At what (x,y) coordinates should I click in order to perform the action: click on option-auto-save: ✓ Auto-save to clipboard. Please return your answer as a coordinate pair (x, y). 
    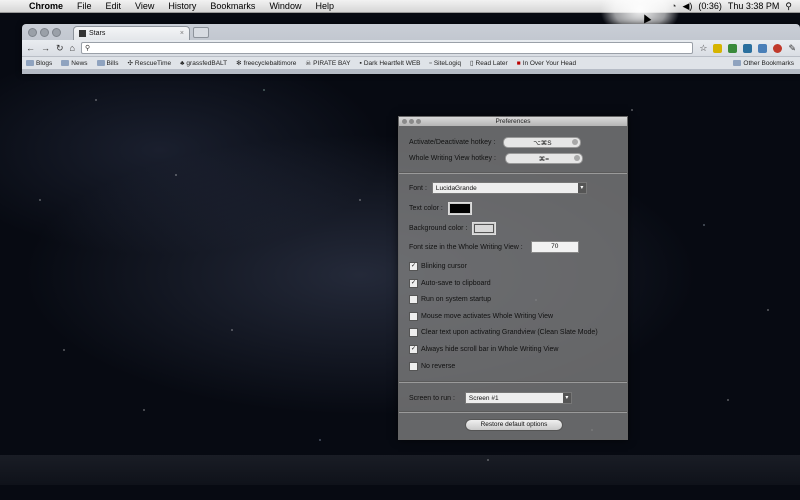
    Looking at the image, I should click on (450, 283).